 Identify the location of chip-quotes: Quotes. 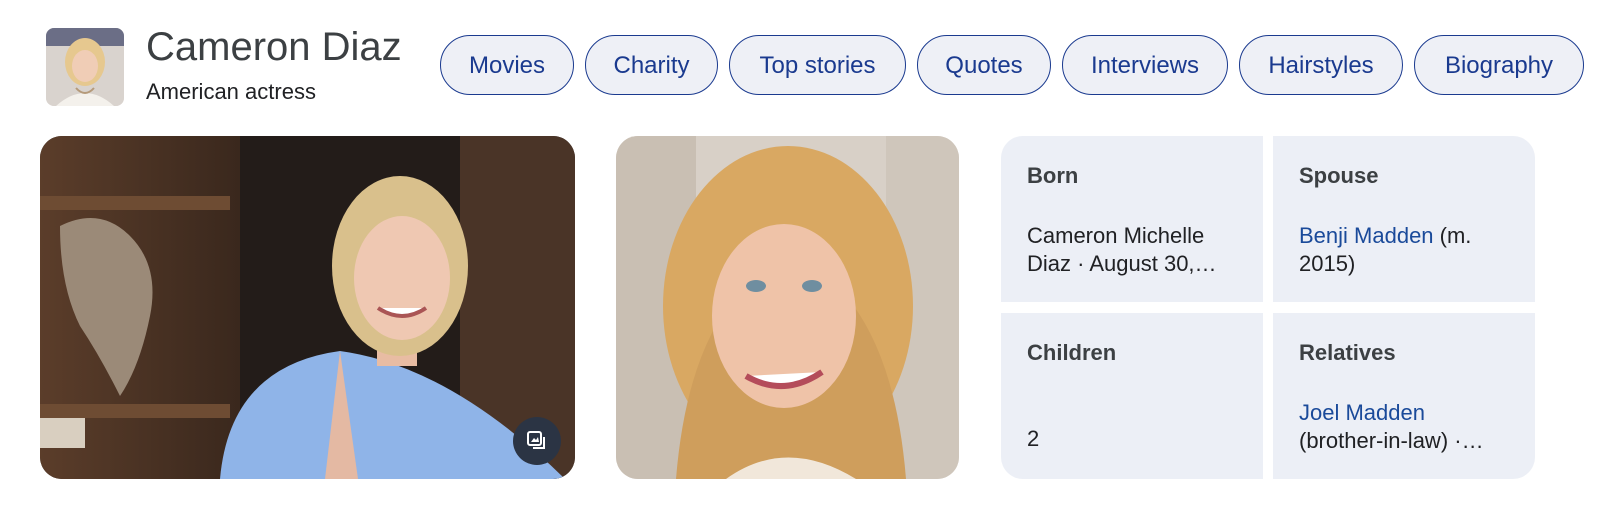
(984, 65).